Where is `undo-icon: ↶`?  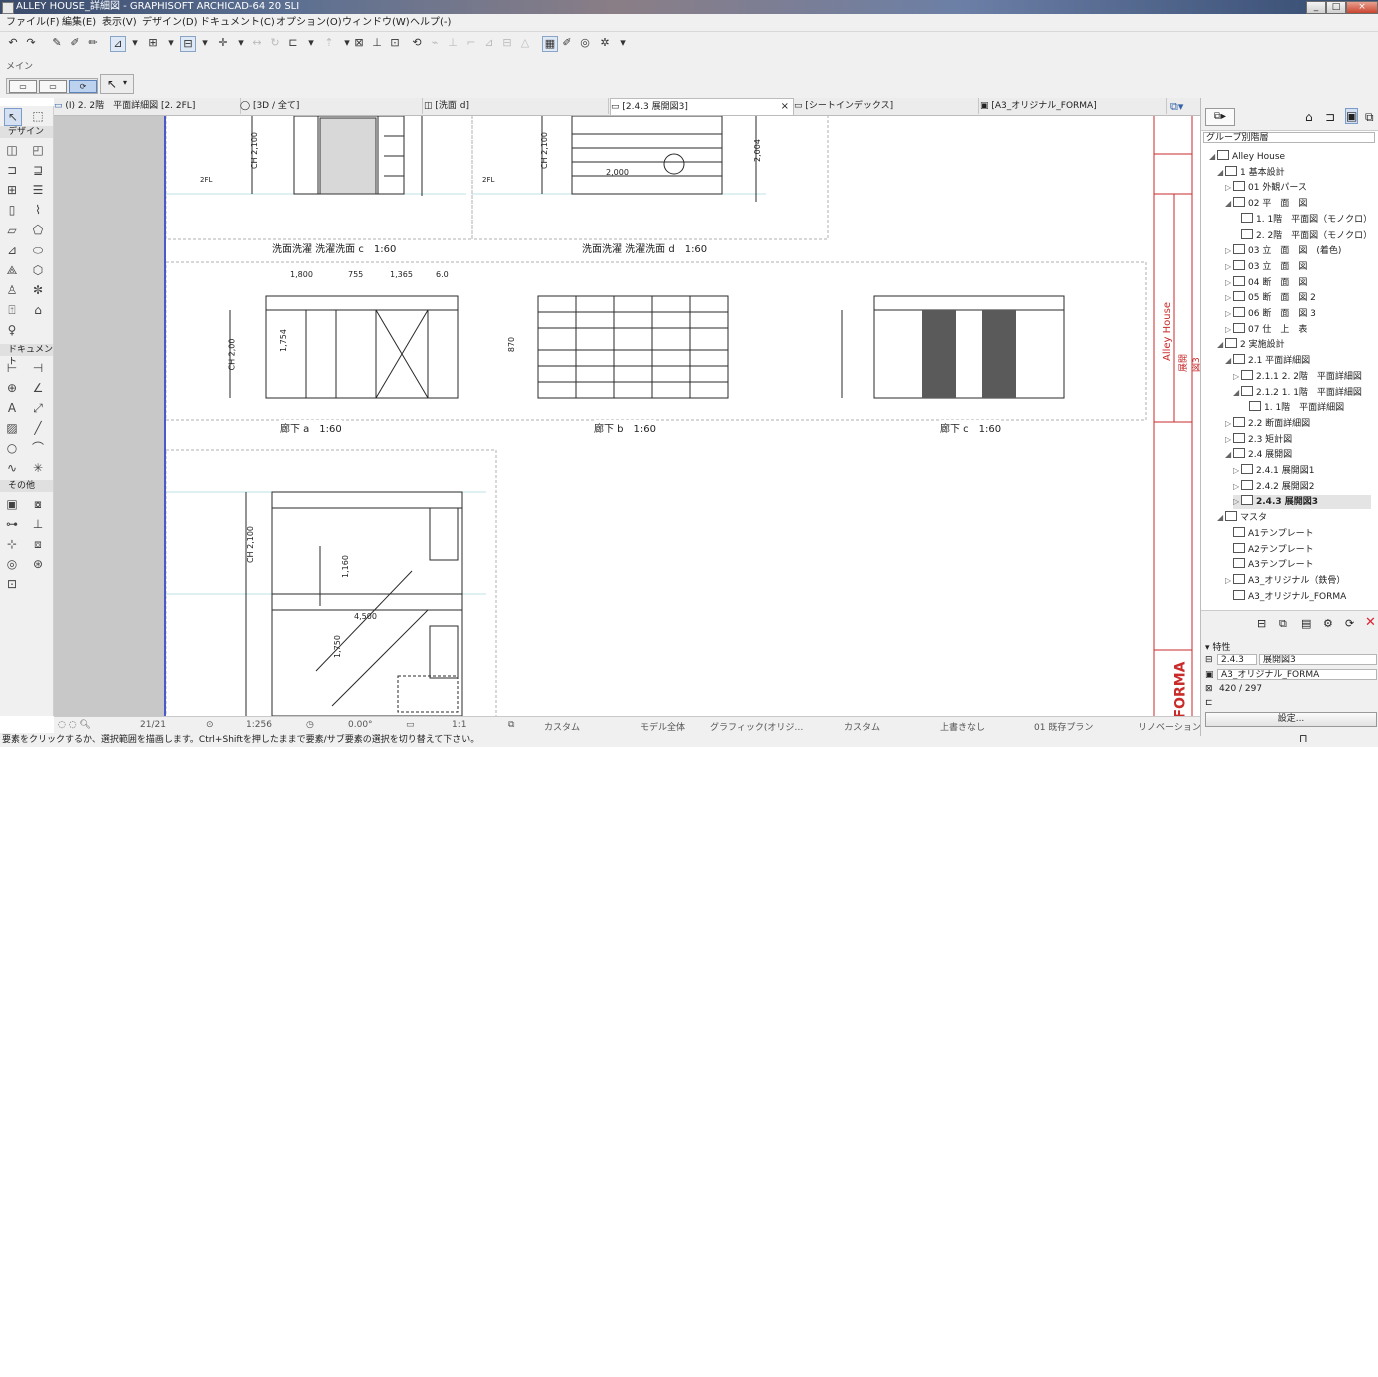
undo-icon: ↶ is located at coordinates (13, 43).